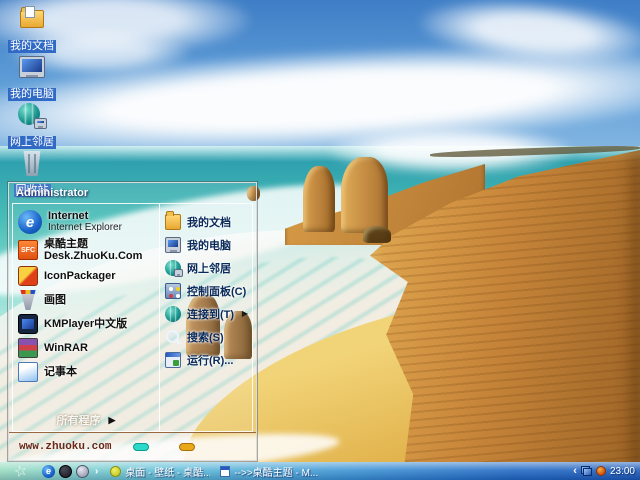  I want to click on start-menu-item-connect-to: 连接到(T) ▶, so click(206, 313).